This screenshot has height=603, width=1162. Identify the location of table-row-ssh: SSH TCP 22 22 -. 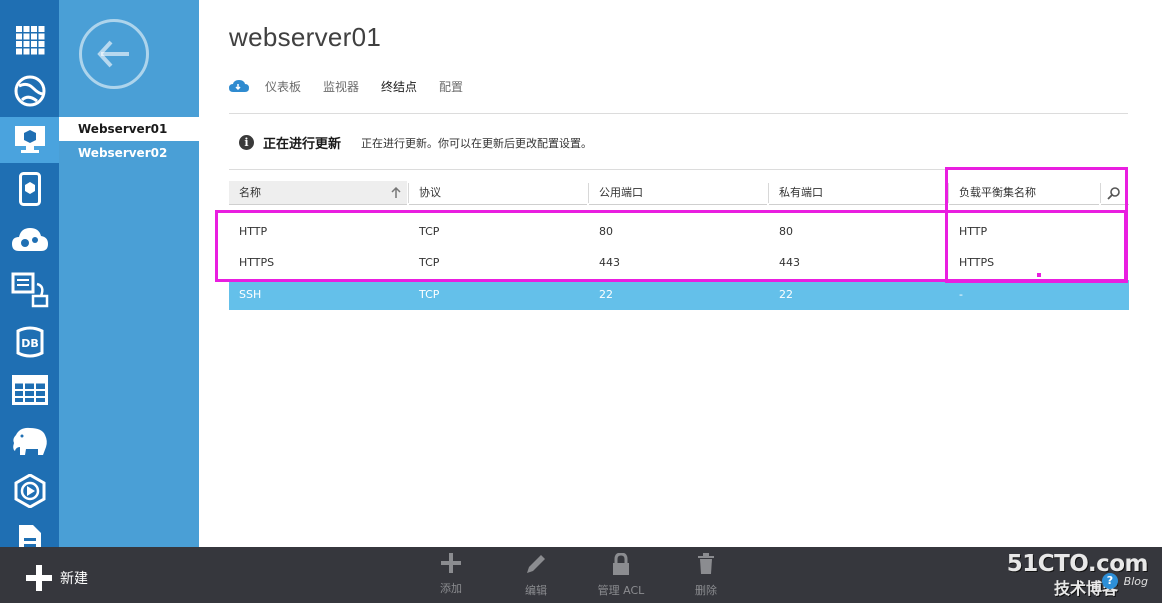
(679, 295).